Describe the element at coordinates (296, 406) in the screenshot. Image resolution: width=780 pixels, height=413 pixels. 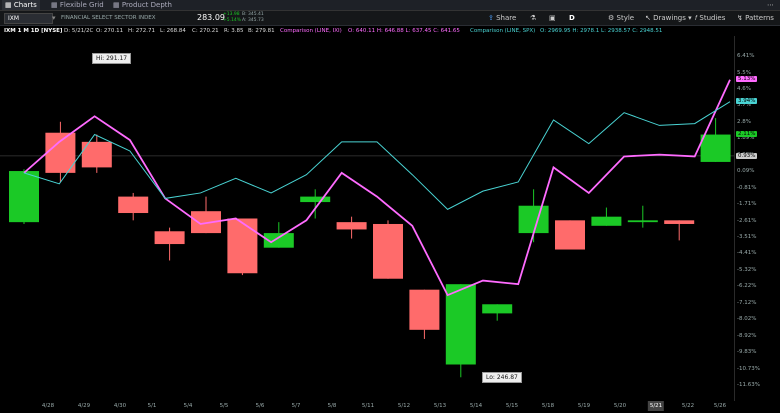
I see `x-tick-label: 5/7` at that location.